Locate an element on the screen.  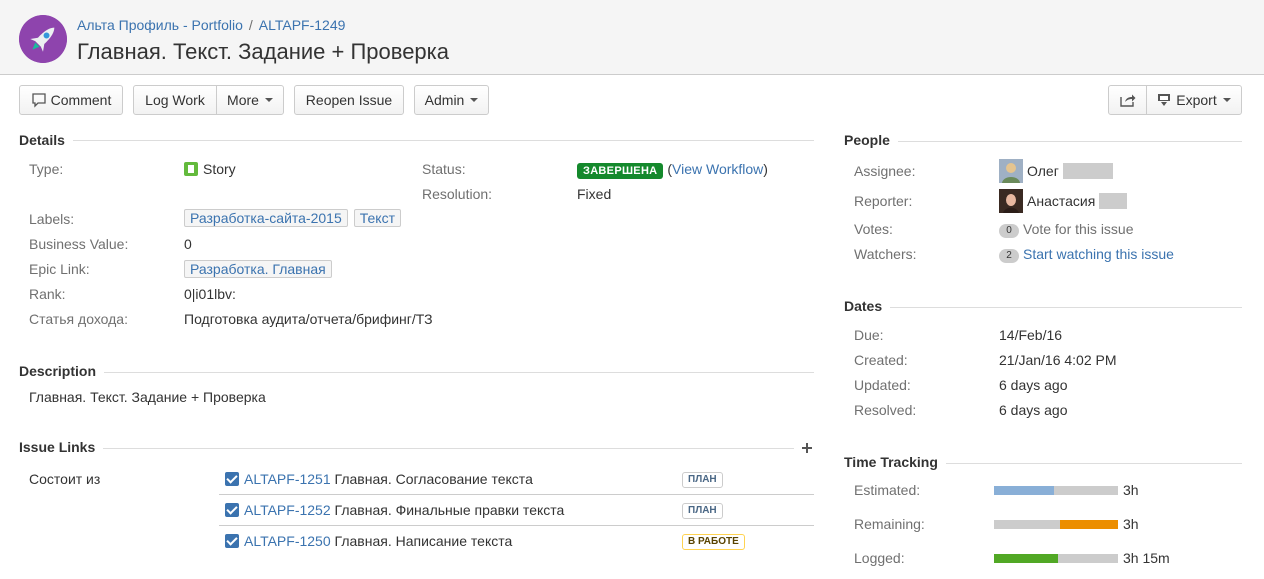
reporter-label: Reporter: is located at coordinates (883, 201).